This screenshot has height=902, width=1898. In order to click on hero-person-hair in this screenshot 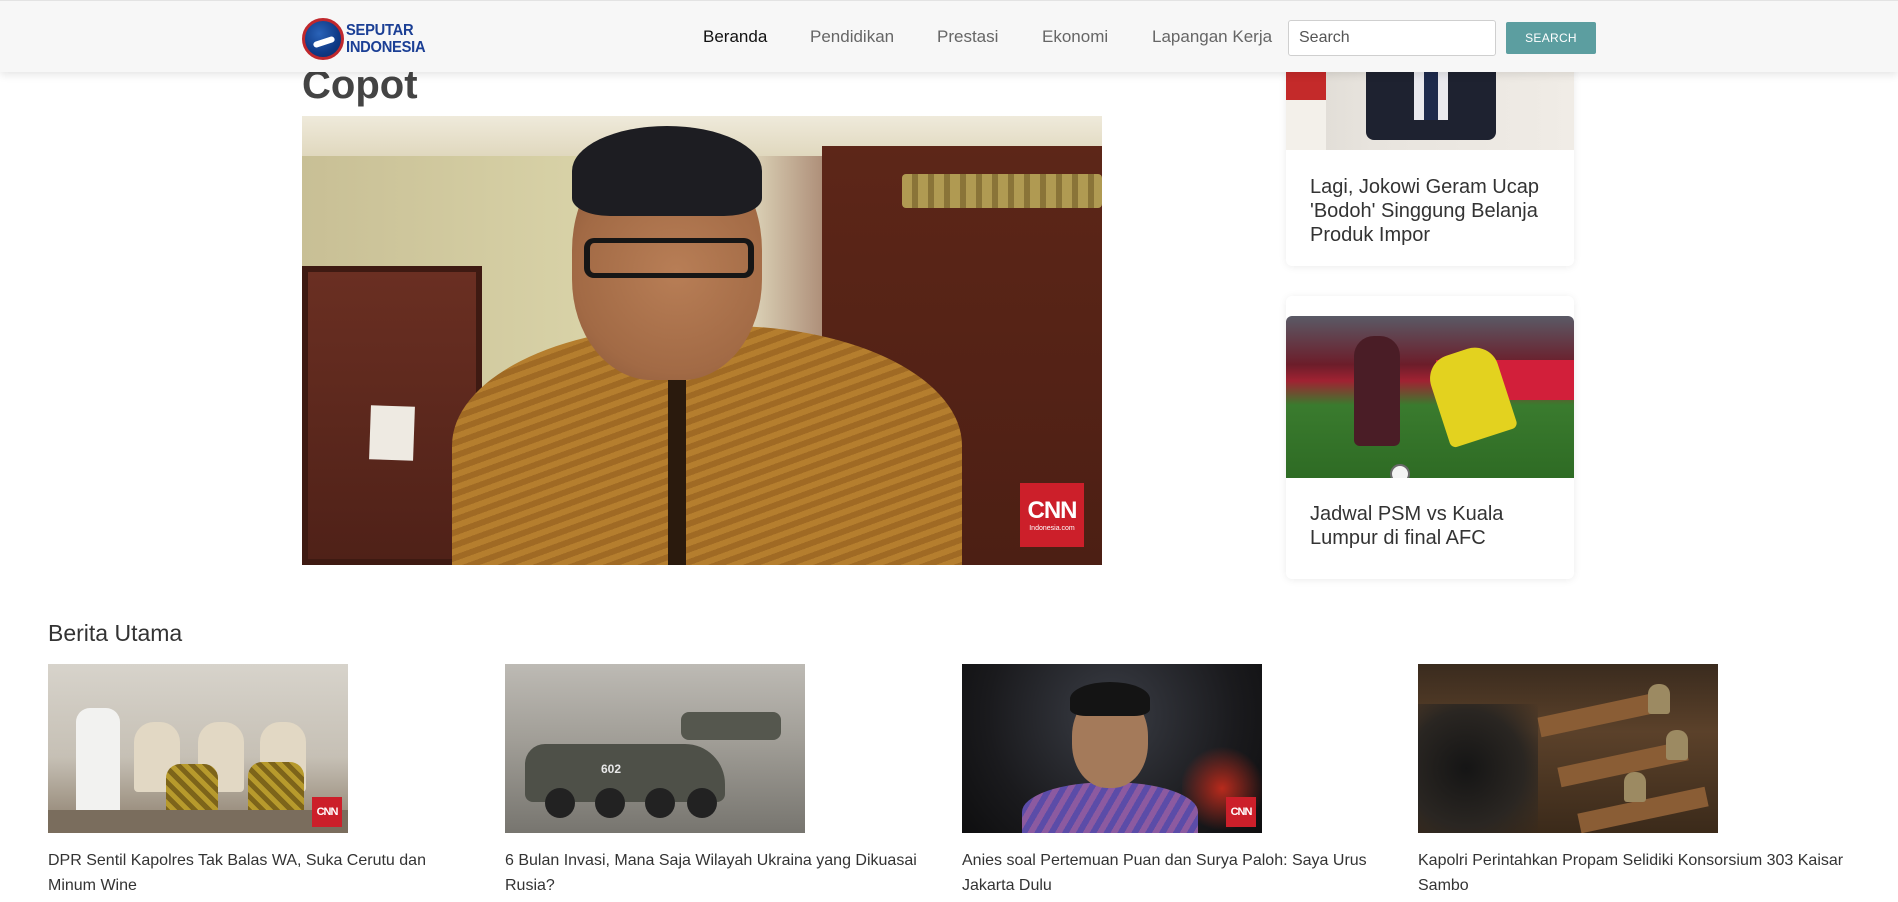, I will do `click(667, 171)`.